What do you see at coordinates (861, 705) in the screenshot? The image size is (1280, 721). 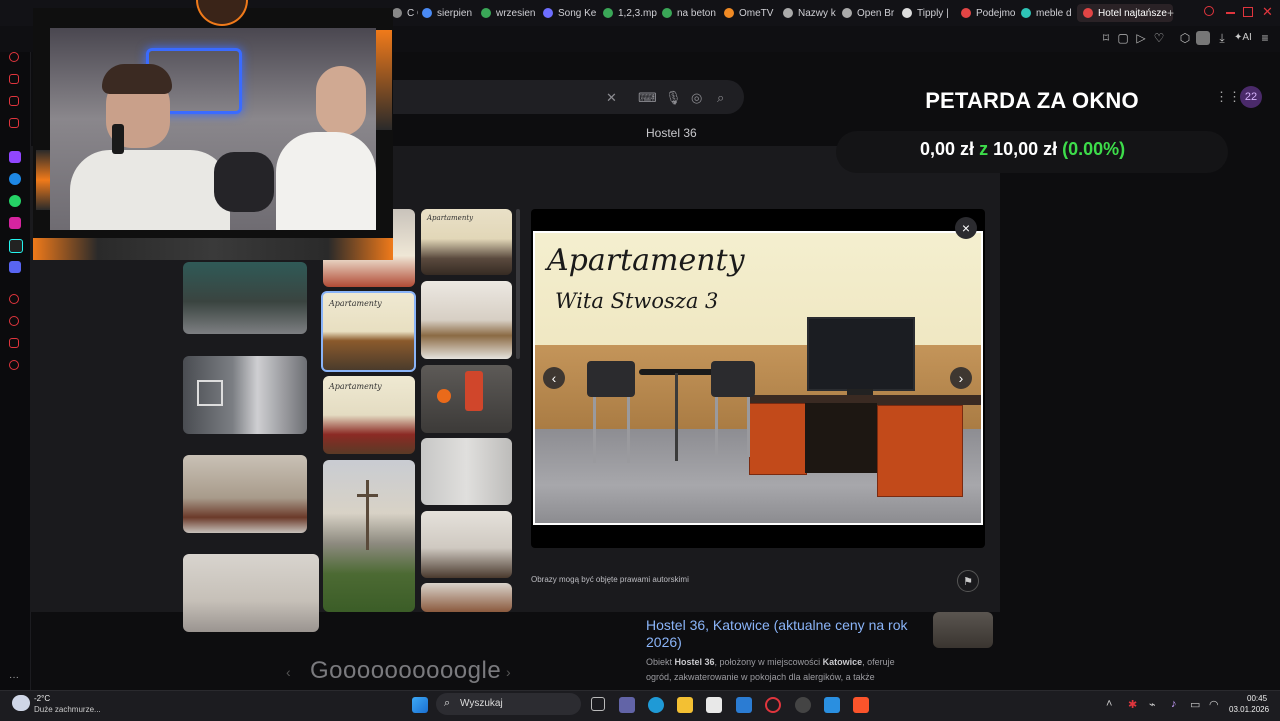 I see `brave-icon` at bounding box center [861, 705].